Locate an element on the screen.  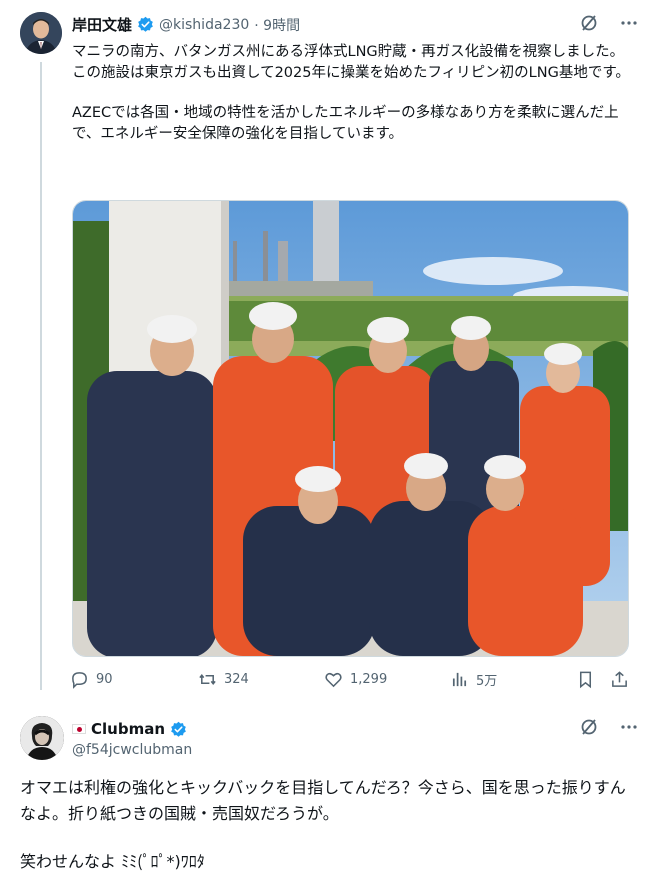
post-top-actions is located at coordinates (609, 23).